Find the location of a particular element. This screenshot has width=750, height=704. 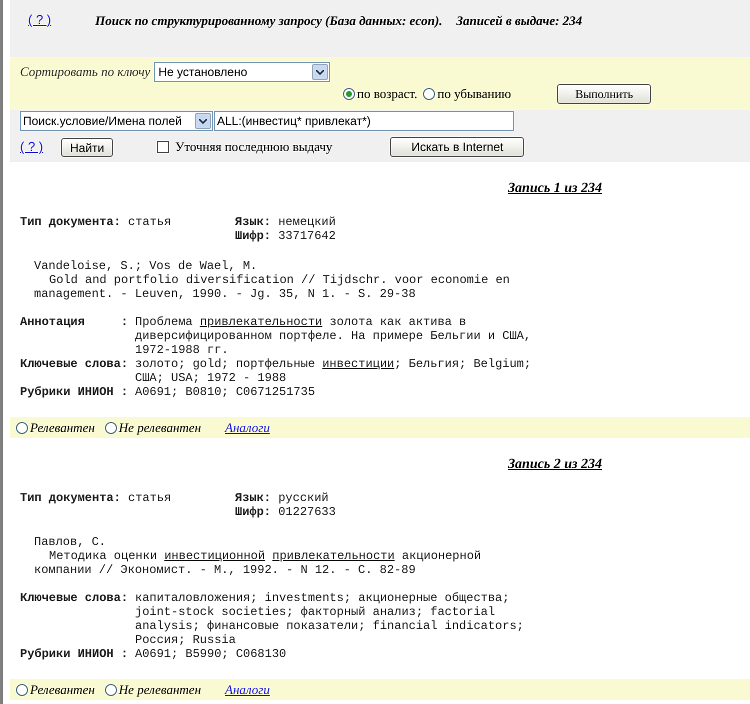

field-value: русский is located at coordinates (303, 498).